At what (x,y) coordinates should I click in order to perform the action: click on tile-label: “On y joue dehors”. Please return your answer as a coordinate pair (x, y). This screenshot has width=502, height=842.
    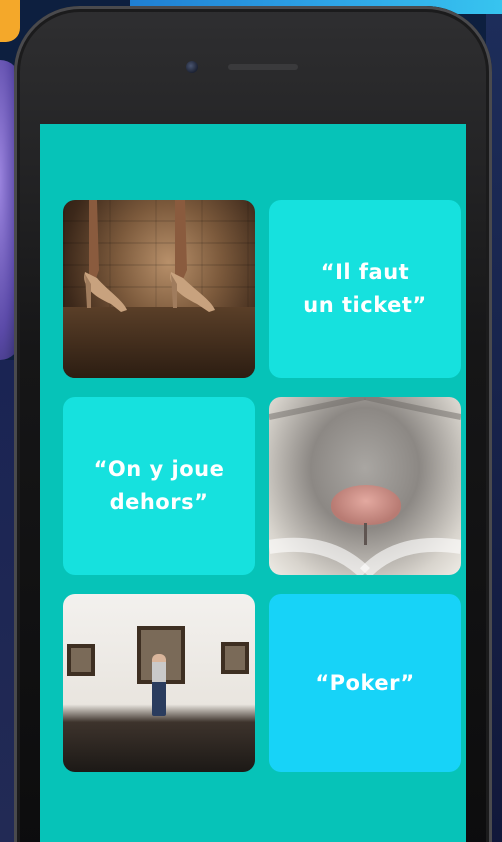
    Looking at the image, I should click on (159, 485).